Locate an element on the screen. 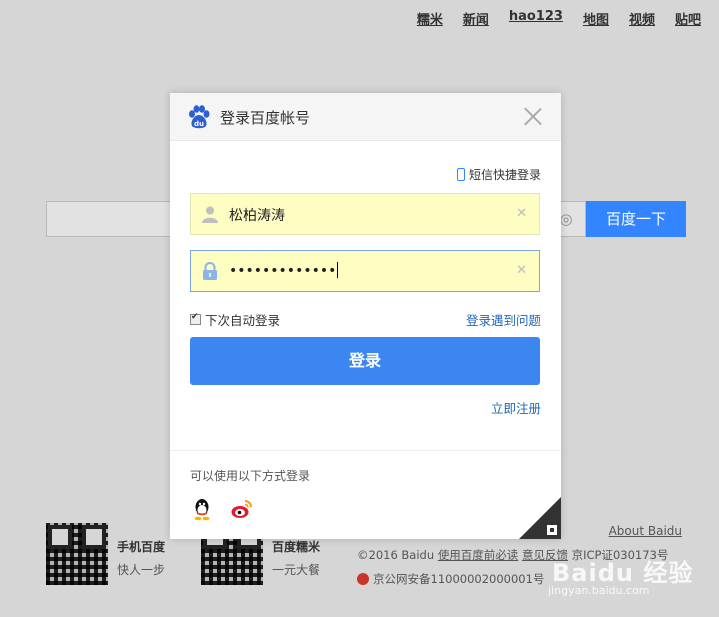 This screenshot has width=719, height=617. phone-icon is located at coordinates (460, 174).